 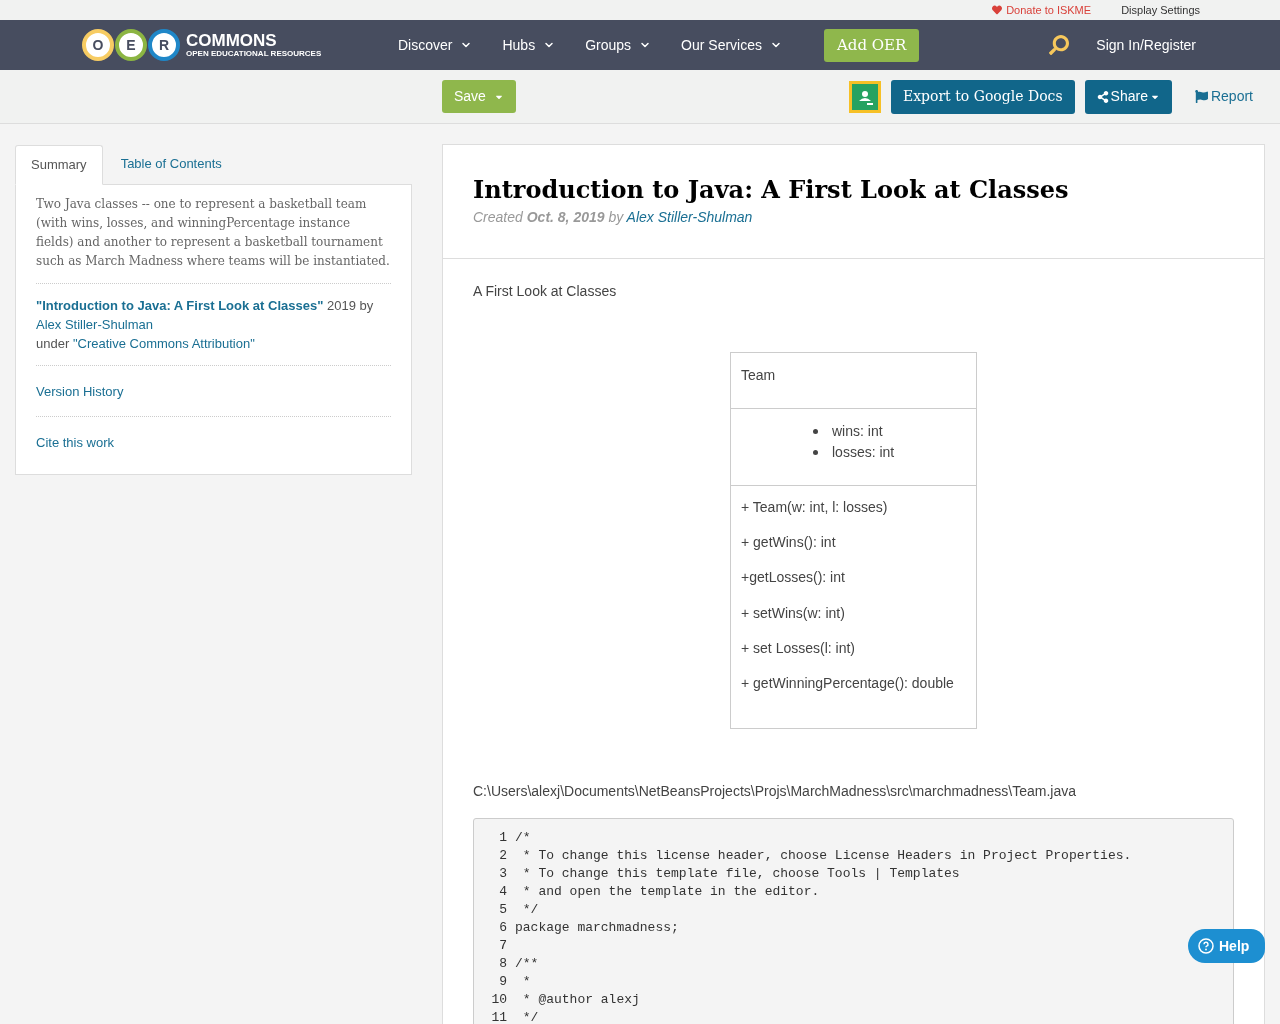 I want to click on line-number: 5, so click(x=502, y=910).